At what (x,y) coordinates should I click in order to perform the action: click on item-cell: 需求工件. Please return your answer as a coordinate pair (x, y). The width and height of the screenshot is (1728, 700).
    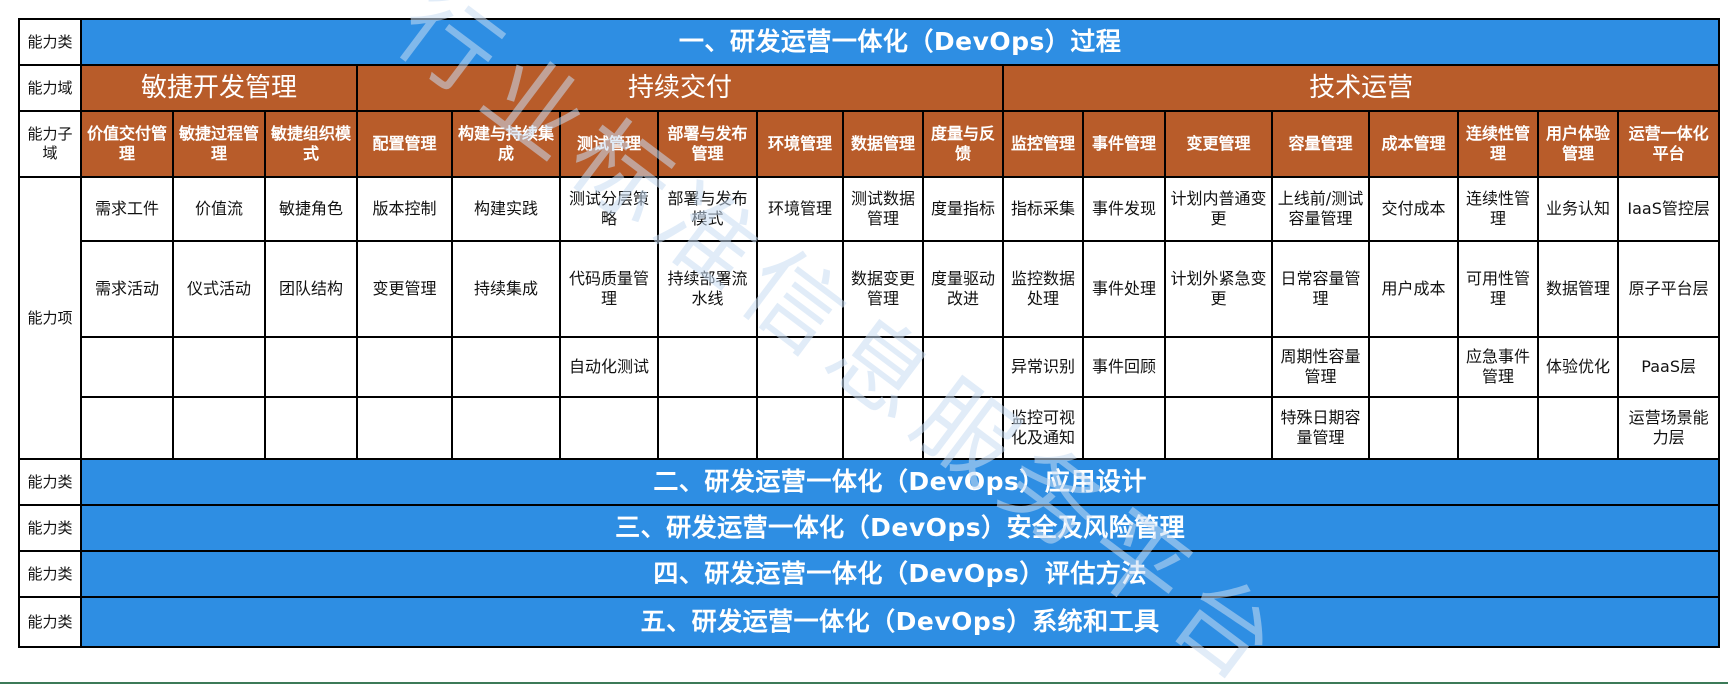
    Looking at the image, I should click on (127, 209).